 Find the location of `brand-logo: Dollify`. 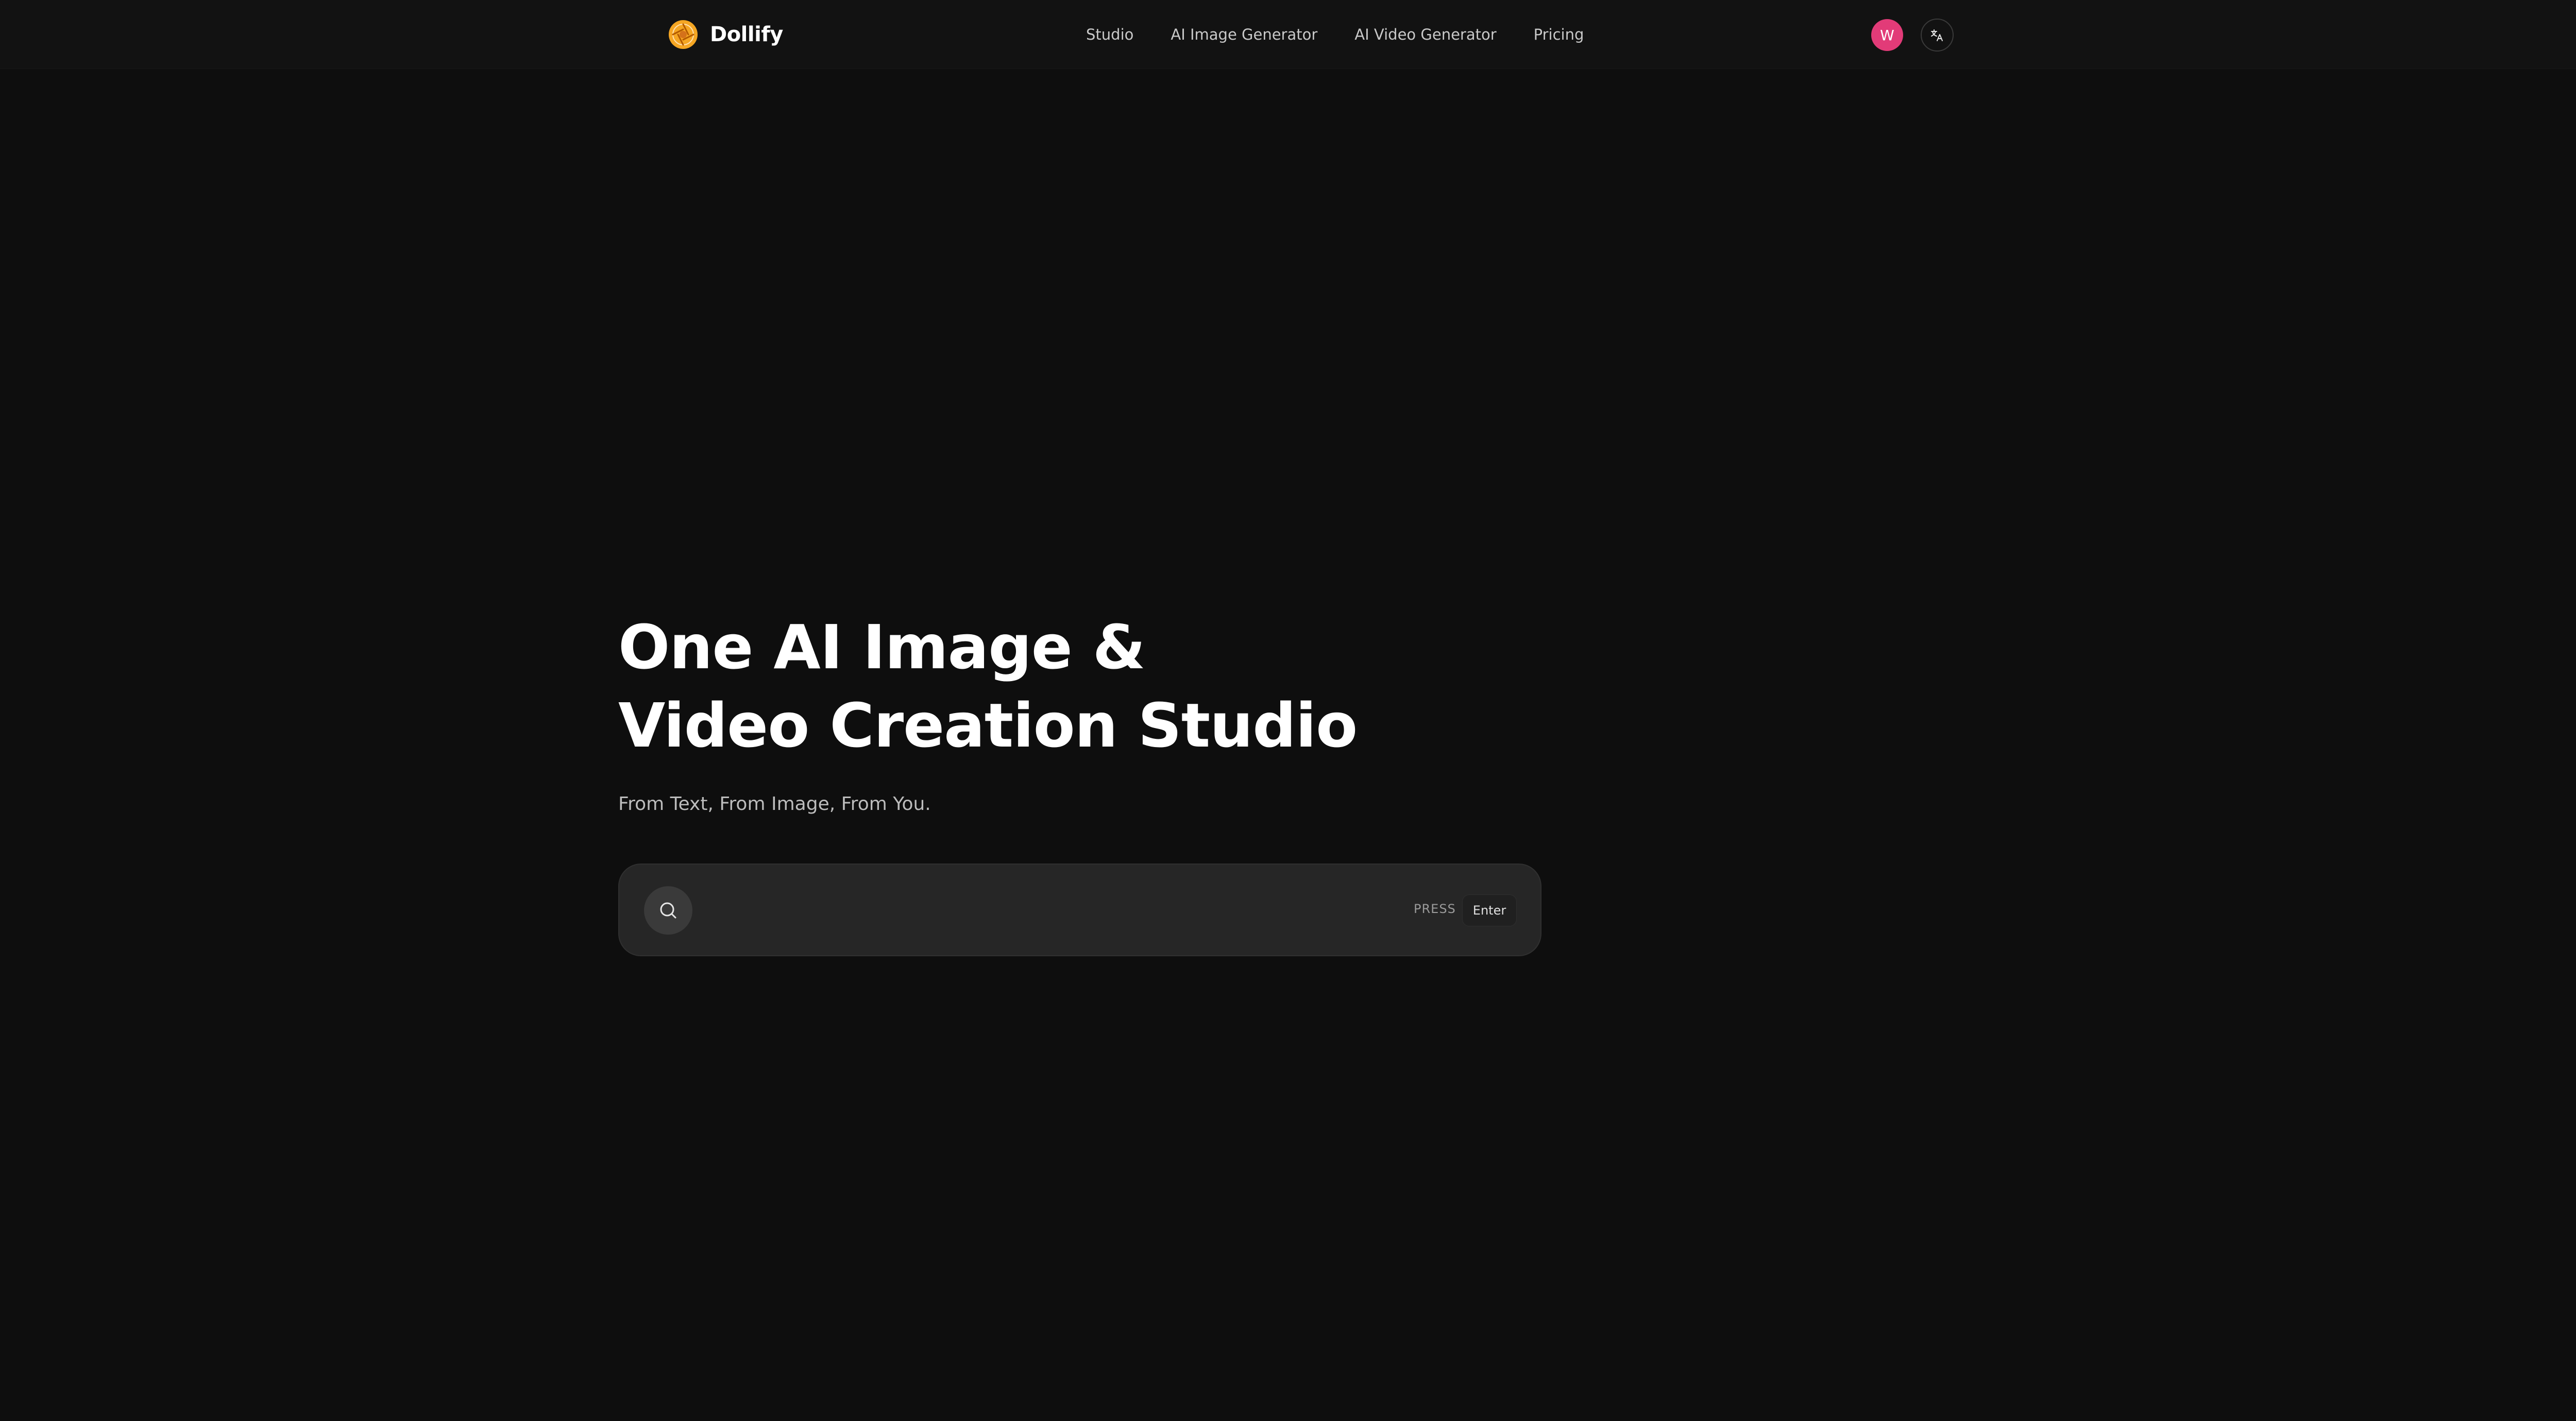

brand-logo: Dollify is located at coordinates (725, 34).